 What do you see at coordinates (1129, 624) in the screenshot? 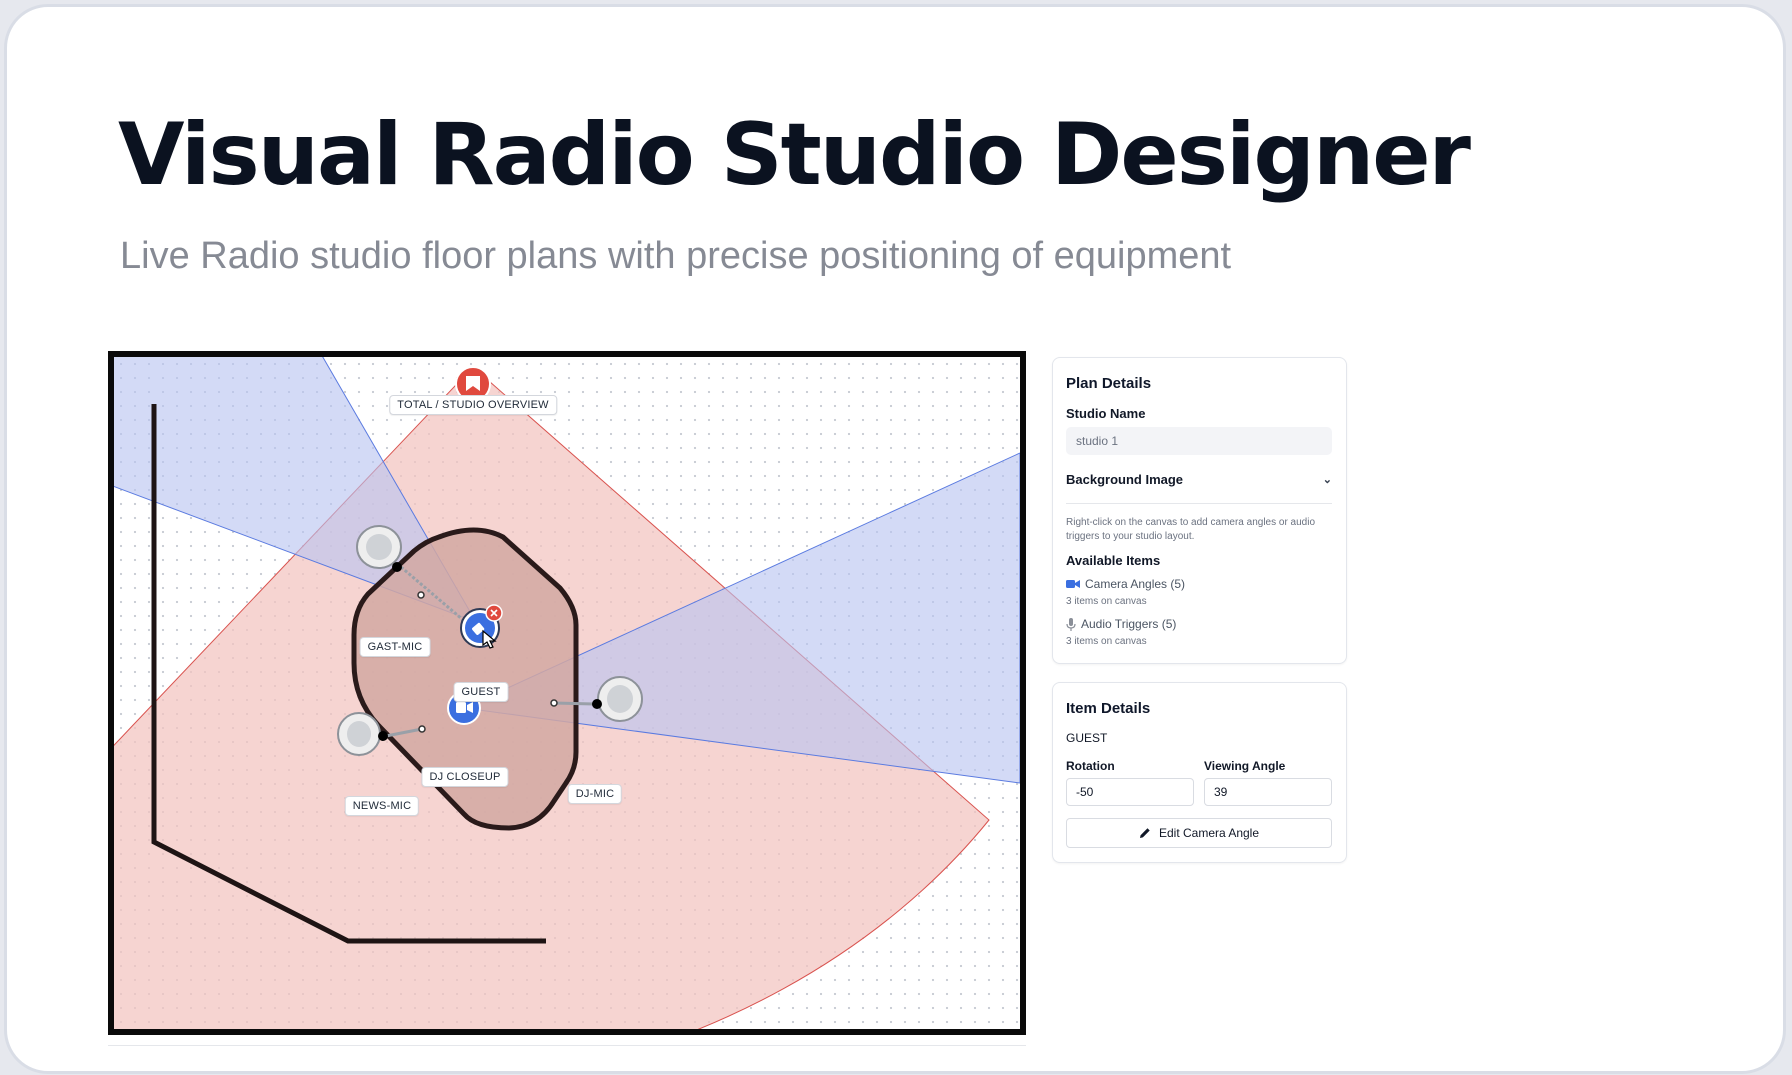
I see `audio-triggers-label: Audio Triggers (5)` at bounding box center [1129, 624].